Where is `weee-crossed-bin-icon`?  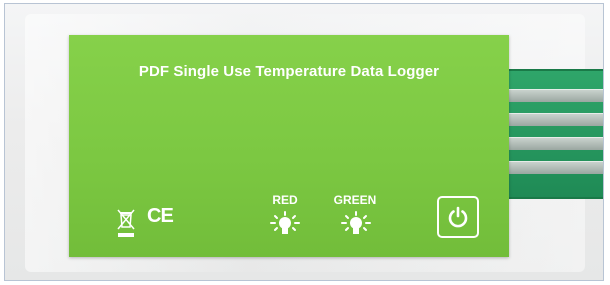
weee-crossed-bin-icon is located at coordinates (126, 223).